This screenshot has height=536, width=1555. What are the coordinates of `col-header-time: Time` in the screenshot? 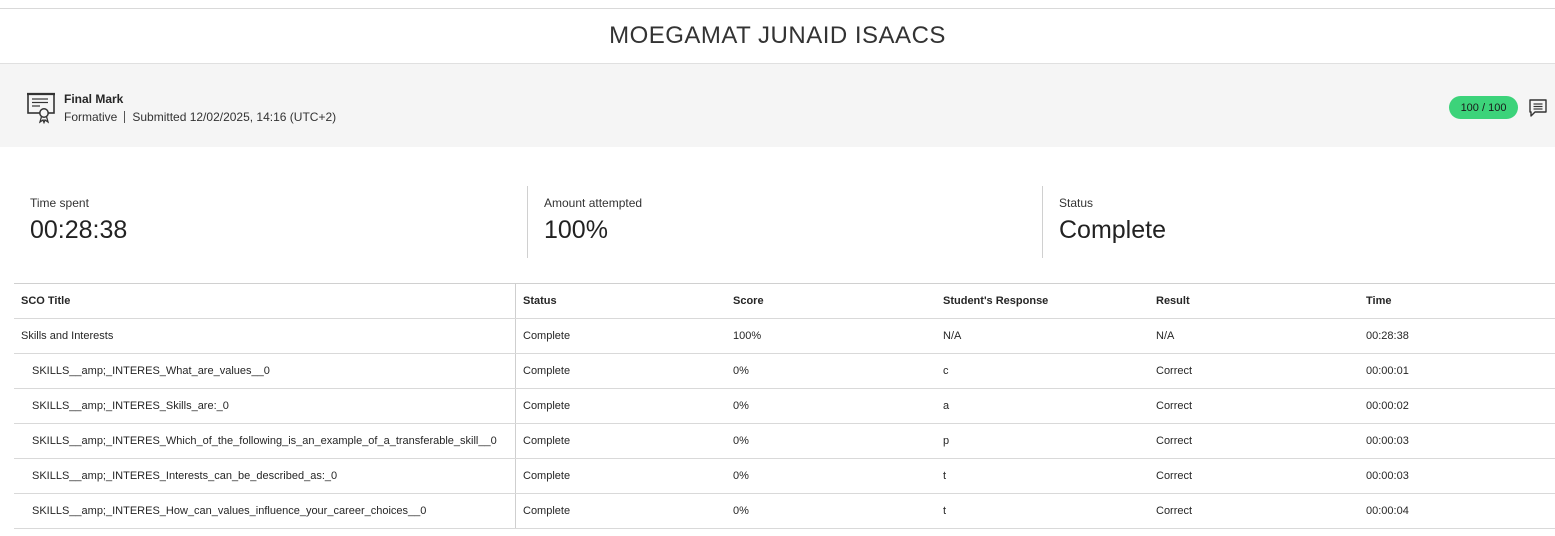 It's located at (1457, 301).